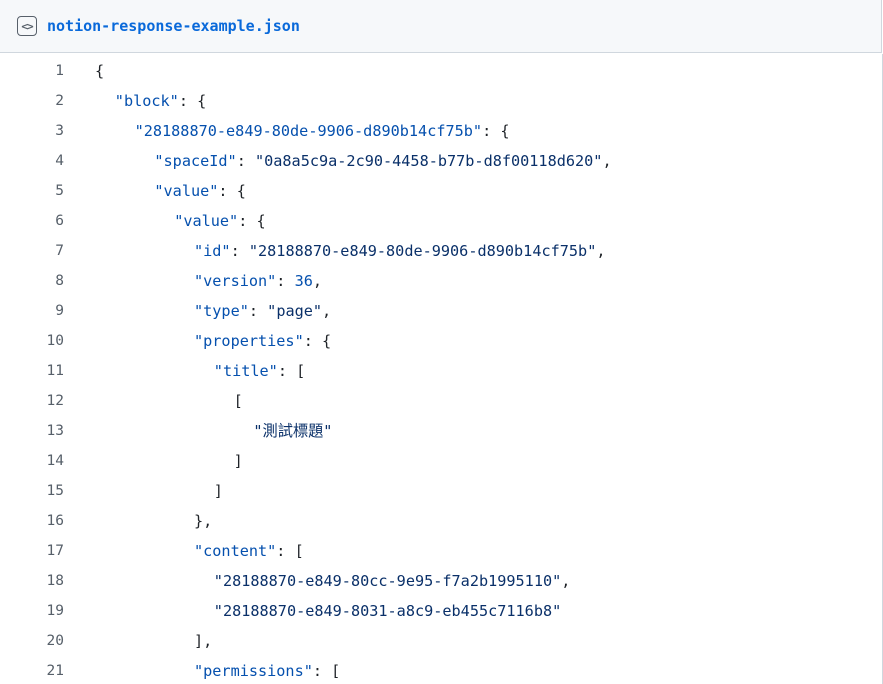 The image size is (883, 684). I want to click on code-text: },, so click(203, 521).